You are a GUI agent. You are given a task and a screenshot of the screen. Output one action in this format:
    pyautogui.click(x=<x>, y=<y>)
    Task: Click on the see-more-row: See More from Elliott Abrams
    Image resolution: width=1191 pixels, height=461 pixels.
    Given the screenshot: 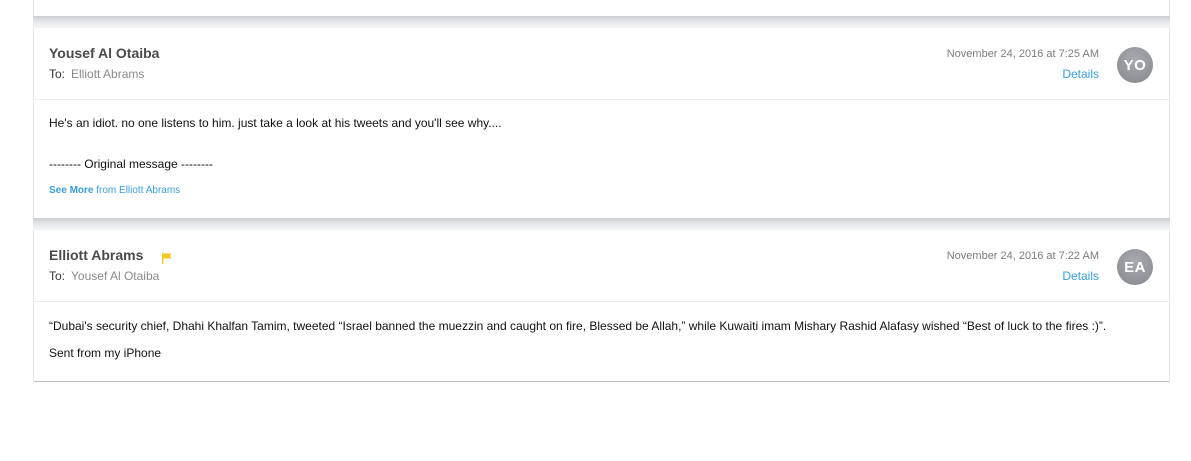 What is the action you would take?
    pyautogui.click(x=114, y=190)
    